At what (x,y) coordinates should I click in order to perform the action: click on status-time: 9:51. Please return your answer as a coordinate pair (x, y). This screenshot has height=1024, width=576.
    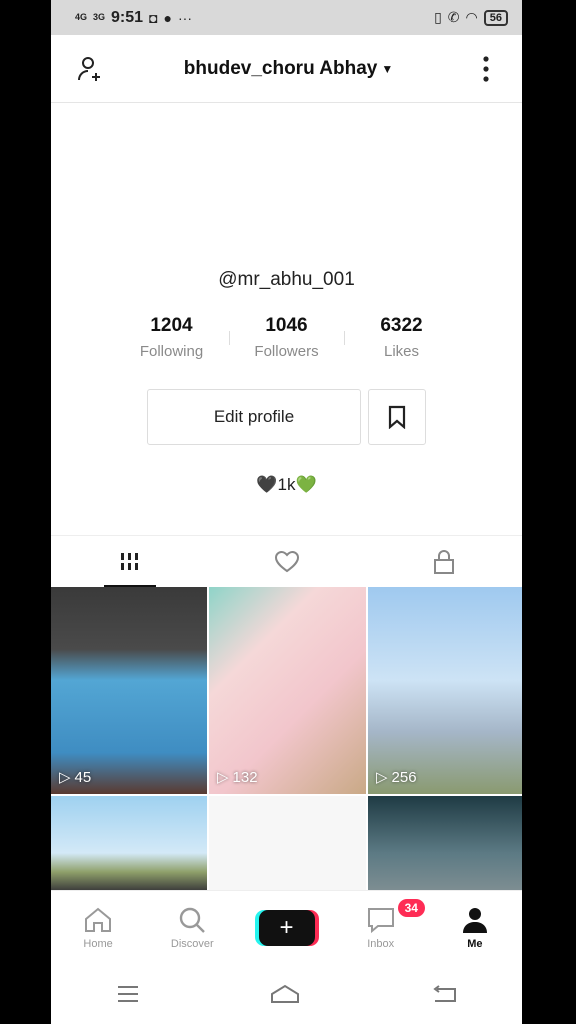
    Looking at the image, I should click on (127, 17).